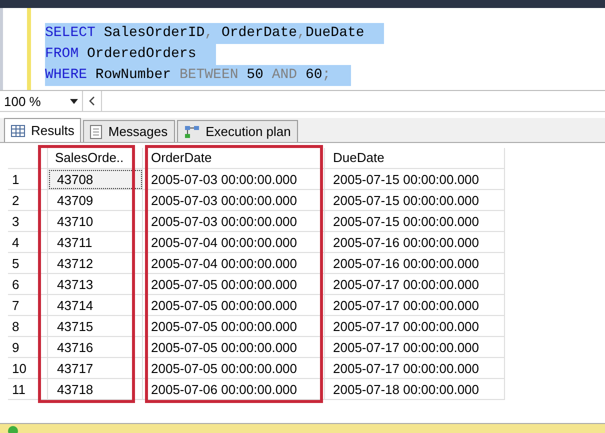  Describe the element at coordinates (415, 158) in the screenshot. I see `column-header: DueDate` at that location.